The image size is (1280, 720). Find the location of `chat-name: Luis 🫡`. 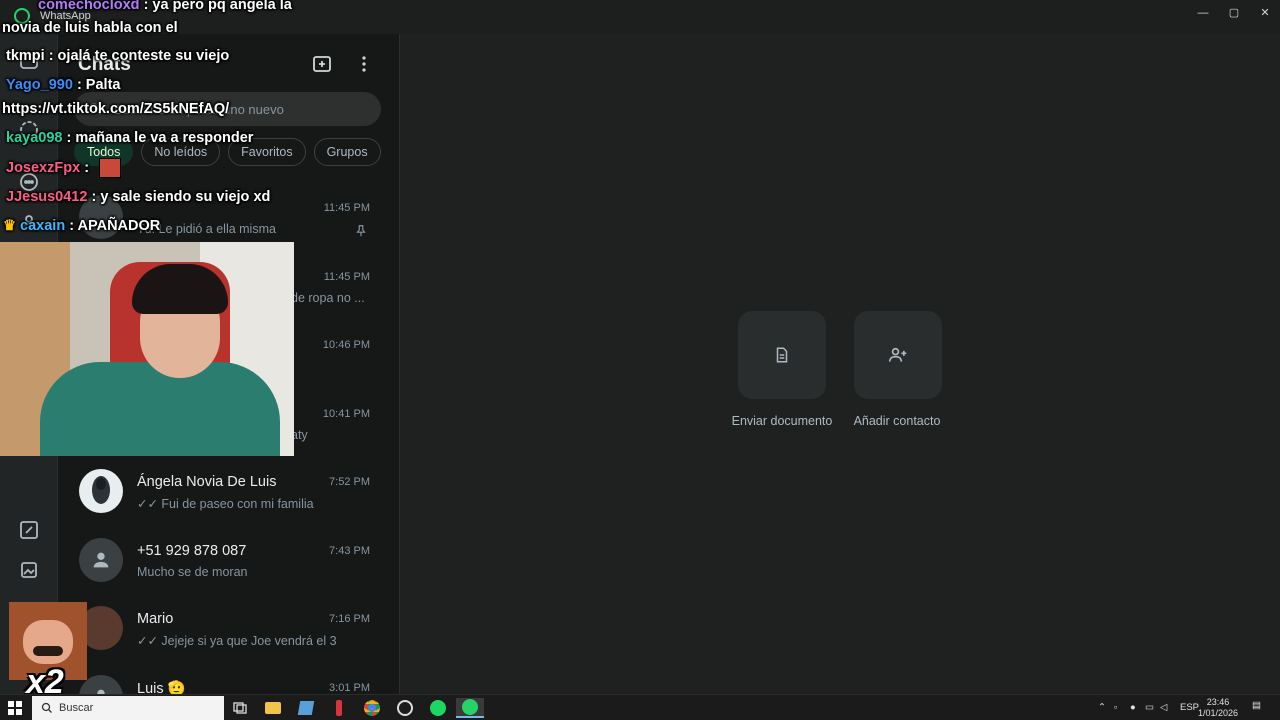

chat-name: Luis 🫡 is located at coordinates (161, 687).